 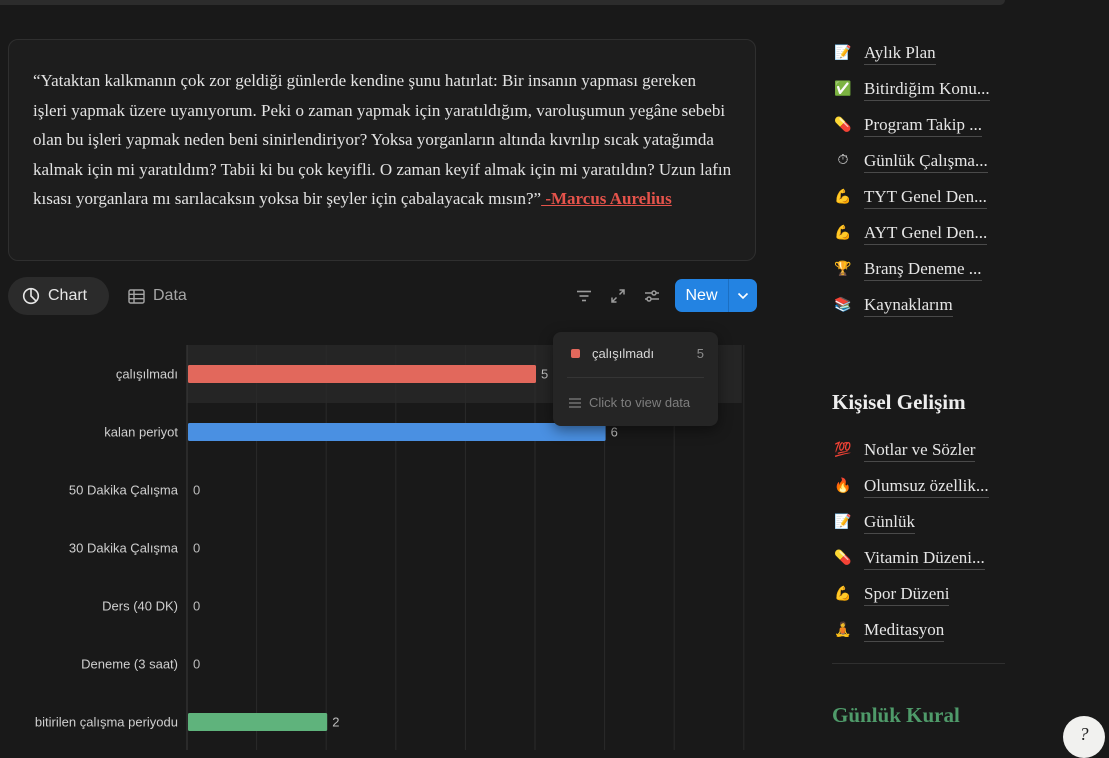 What do you see at coordinates (907, 594) in the screenshot?
I see `sidebar-item-label: Spor Düzeni` at bounding box center [907, 594].